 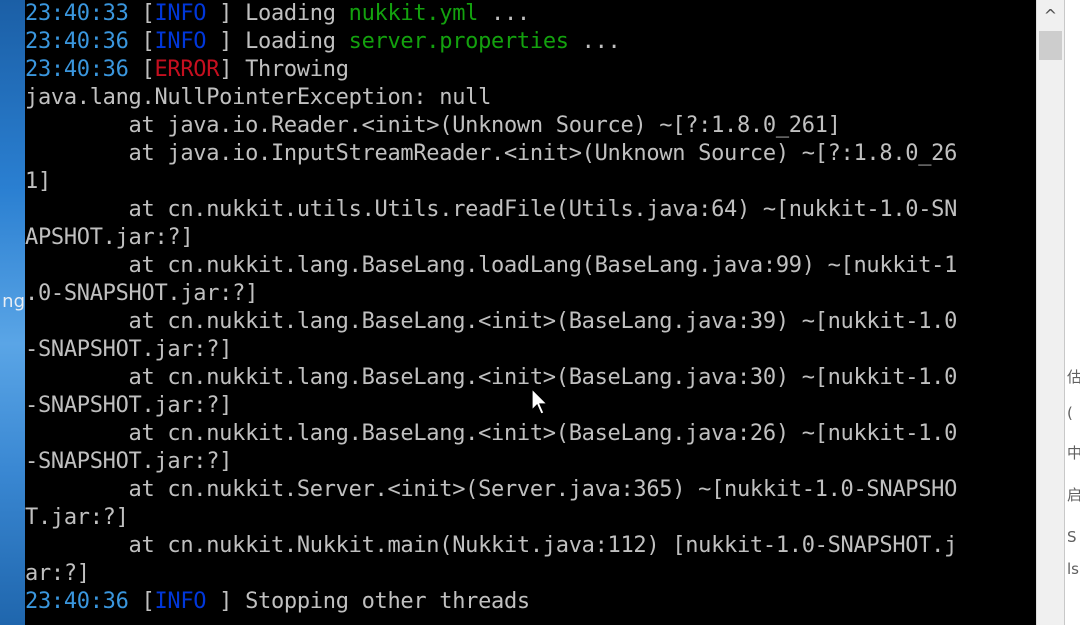 I want to click on background-window-text: (, so click(x=1070, y=413).